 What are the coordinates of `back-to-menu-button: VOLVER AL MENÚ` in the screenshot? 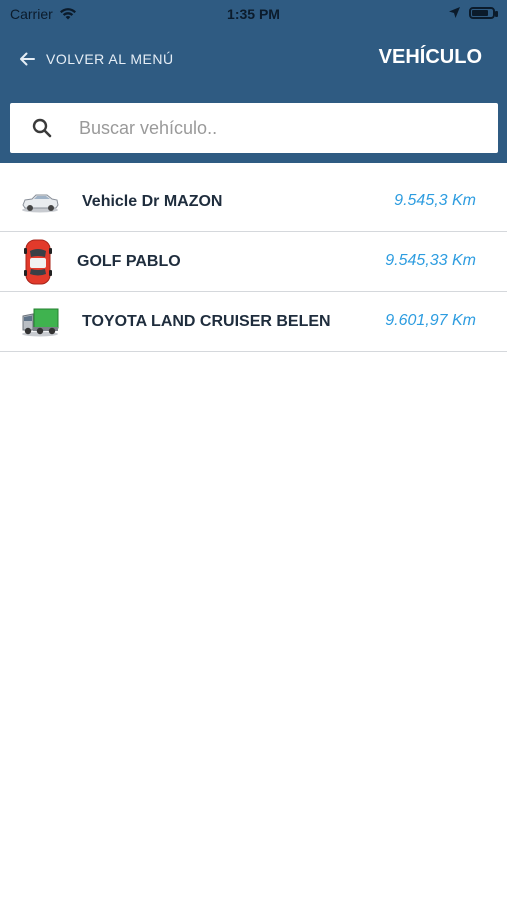 It's located at (96, 59).